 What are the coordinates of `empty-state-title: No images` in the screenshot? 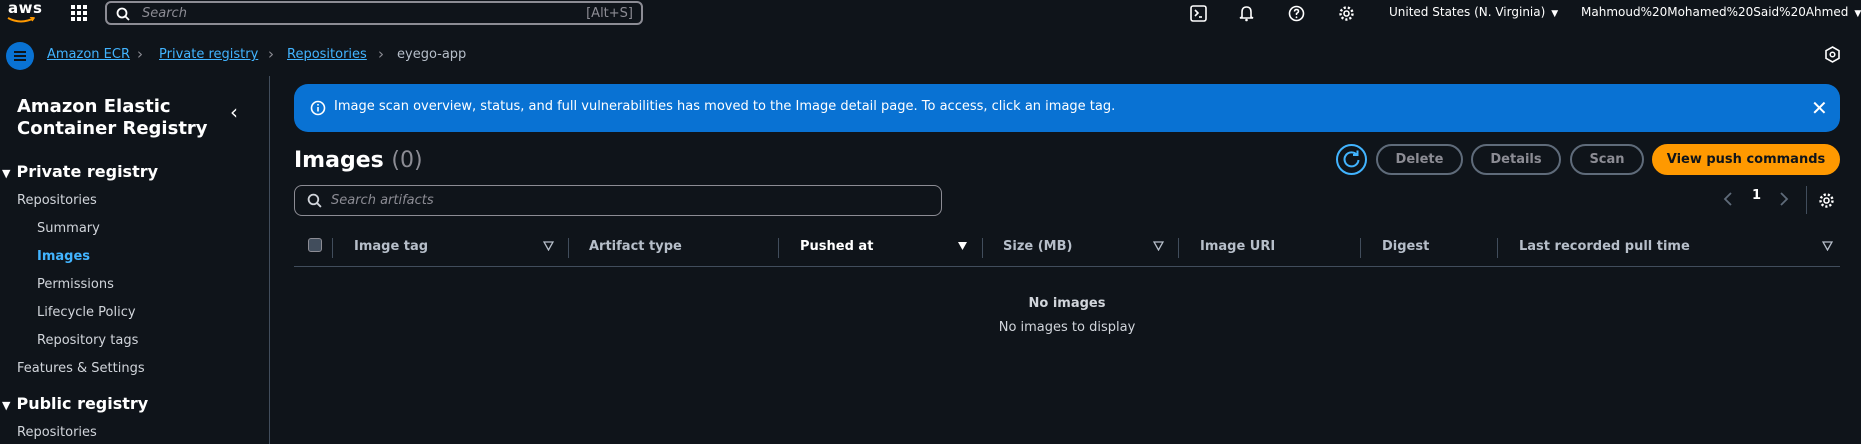 It's located at (1067, 303).